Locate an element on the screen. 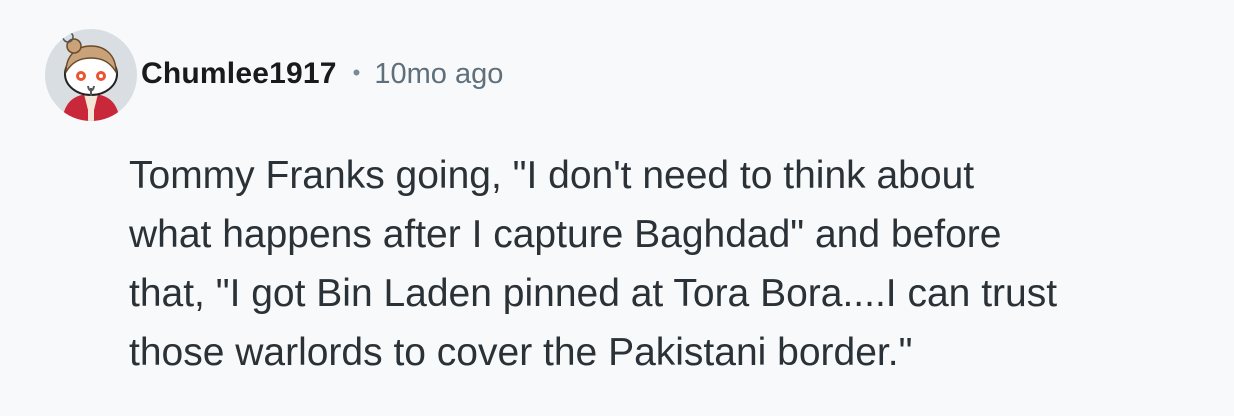 This screenshot has width=1234, height=416. user-avatar is located at coordinates (91, 75).